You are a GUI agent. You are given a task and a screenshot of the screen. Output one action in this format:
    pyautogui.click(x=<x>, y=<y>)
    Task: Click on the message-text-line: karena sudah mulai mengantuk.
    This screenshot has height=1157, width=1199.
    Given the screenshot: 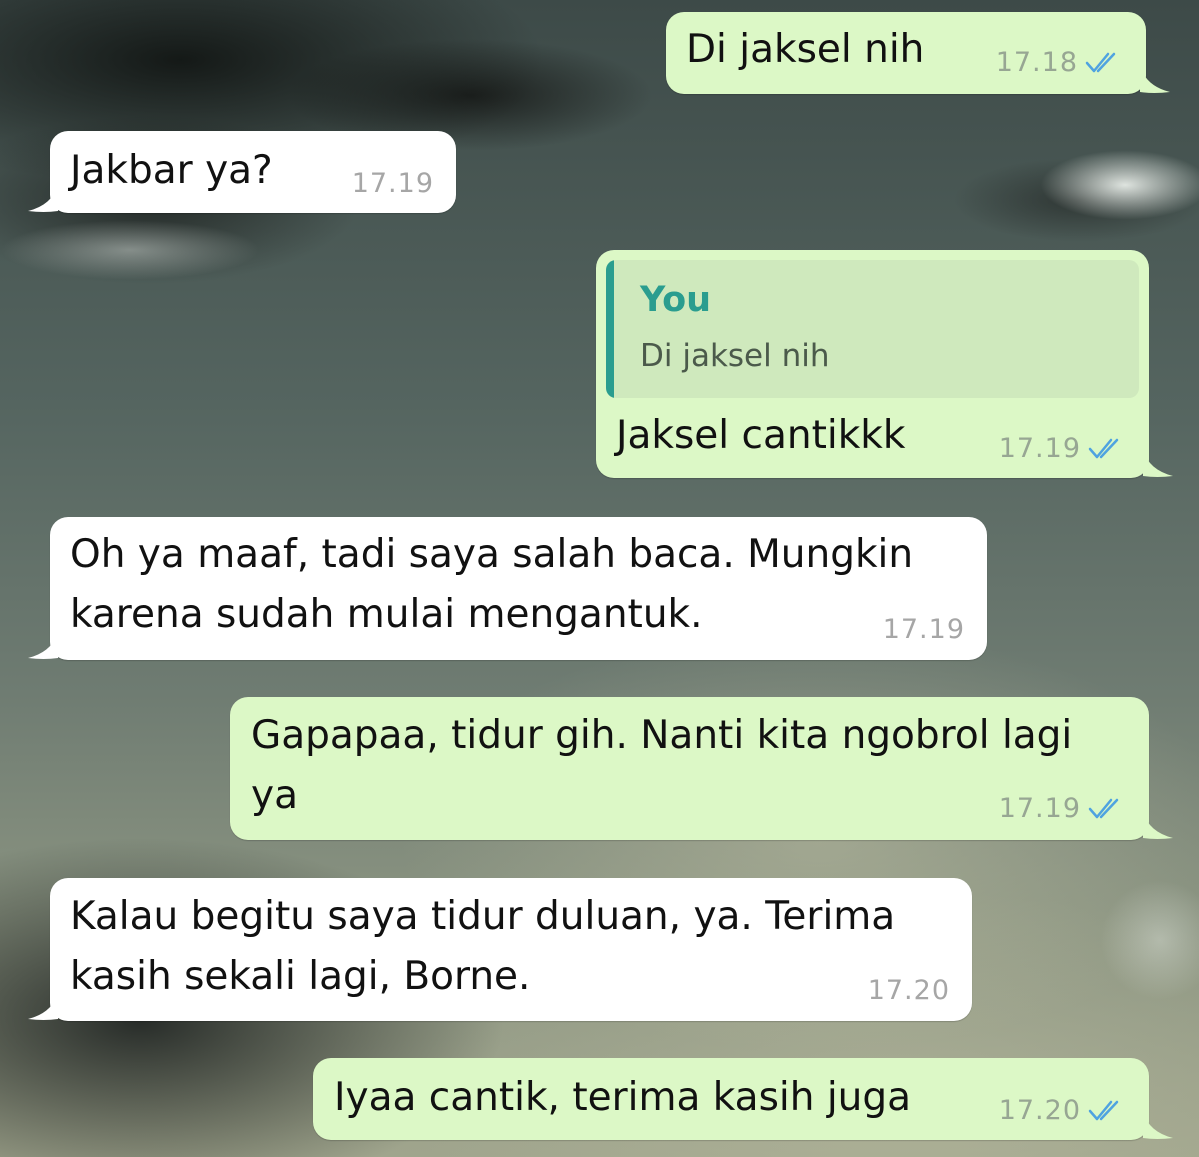 What is the action you would take?
    pyautogui.click(x=386, y=614)
    